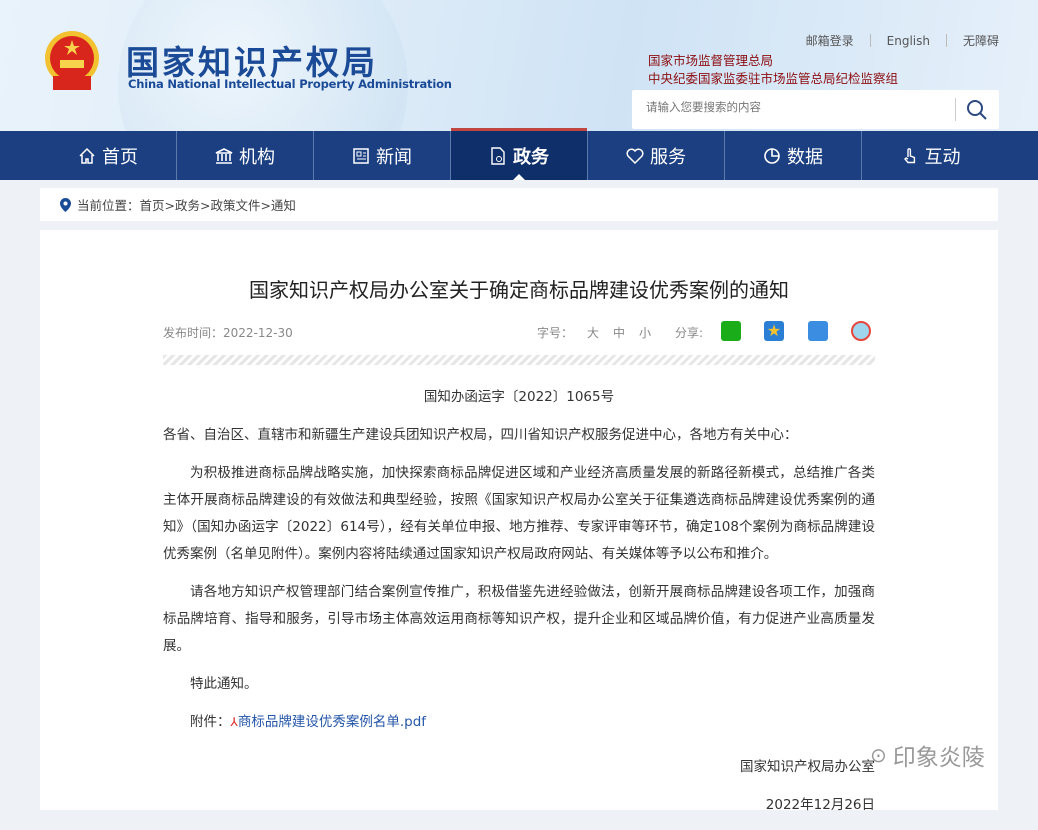  Describe the element at coordinates (796, 107) in the screenshot. I see `search-input` at that location.